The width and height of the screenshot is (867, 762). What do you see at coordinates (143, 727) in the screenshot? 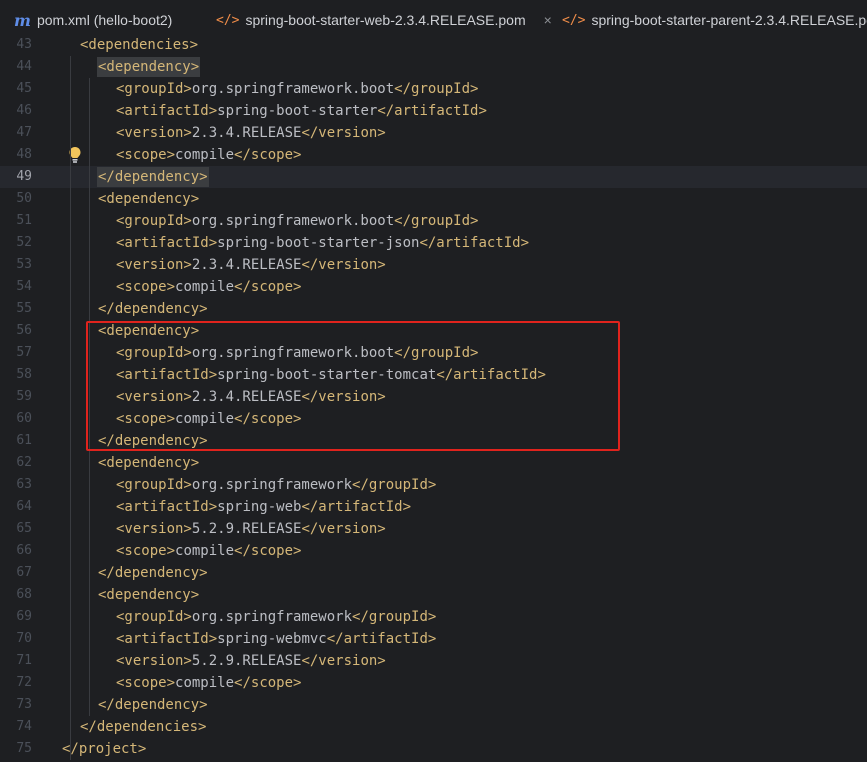
I see `xml-tag: </dependencies>` at bounding box center [143, 727].